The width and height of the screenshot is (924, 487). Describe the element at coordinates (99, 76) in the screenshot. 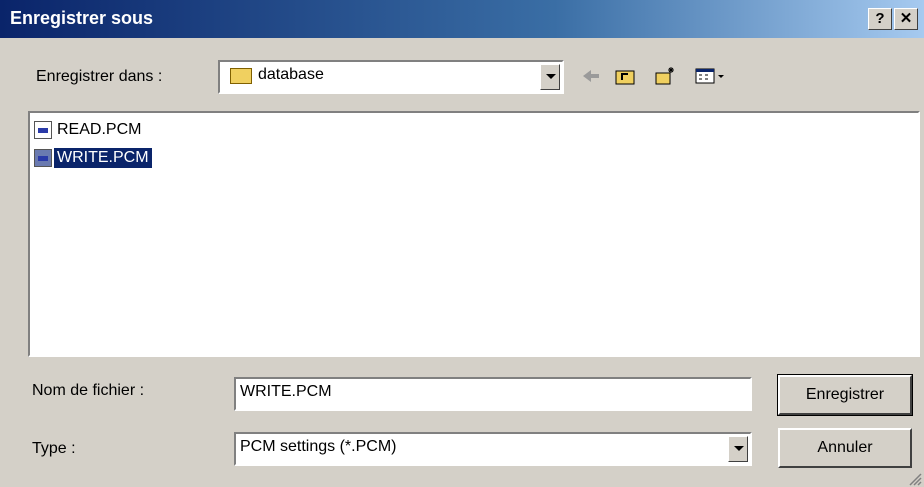

I see `save-in-label: Enregistrer dans :` at that location.